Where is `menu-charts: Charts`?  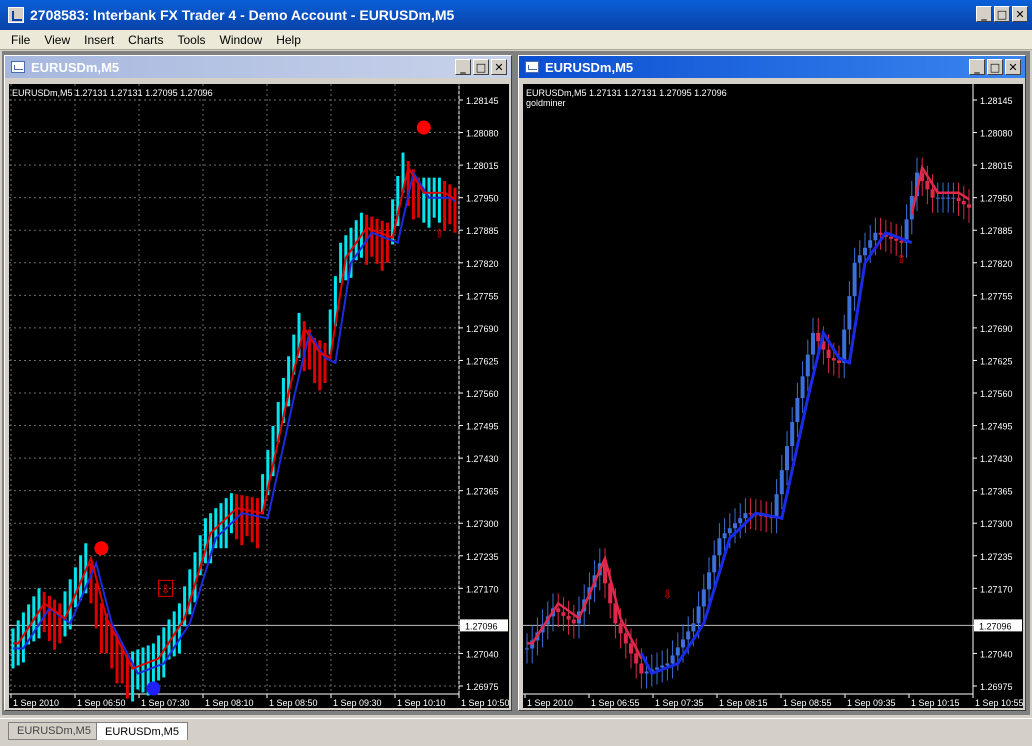 menu-charts: Charts is located at coordinates (145, 40).